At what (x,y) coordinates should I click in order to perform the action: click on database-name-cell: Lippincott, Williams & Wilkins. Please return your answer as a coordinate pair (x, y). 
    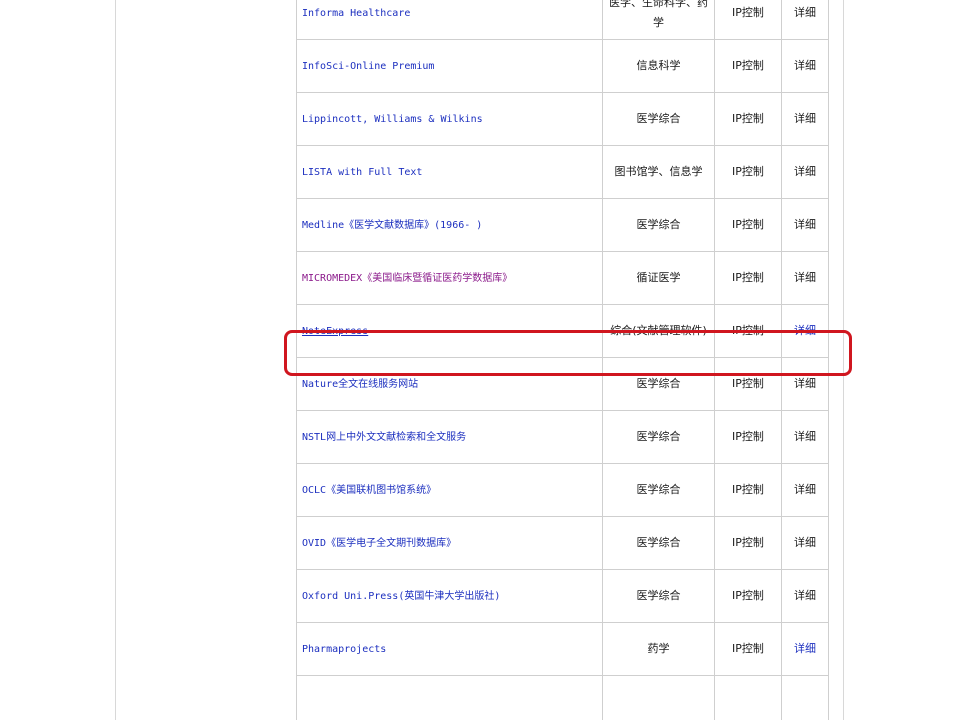
    Looking at the image, I should click on (449, 119).